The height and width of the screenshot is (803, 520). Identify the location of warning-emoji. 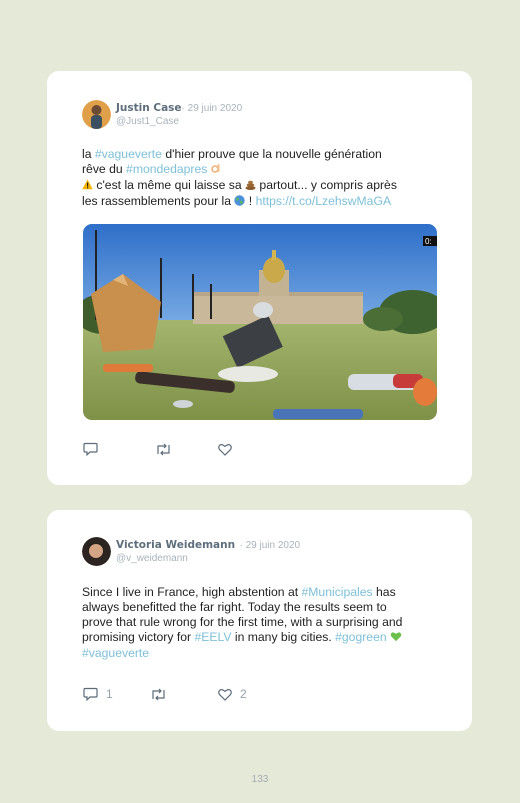
(87, 186).